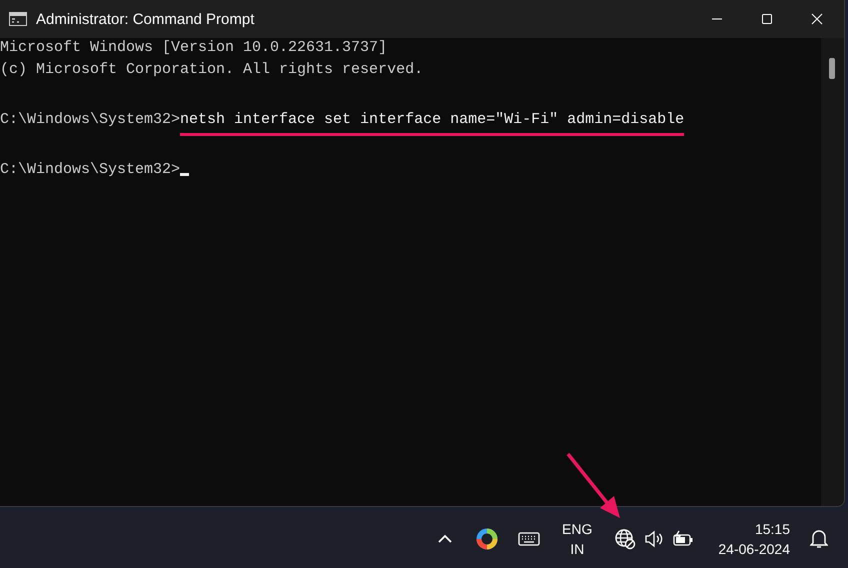 Image resolution: width=848 pixels, height=568 pixels. What do you see at coordinates (18, 19) in the screenshot?
I see `terminal-icon` at bounding box center [18, 19].